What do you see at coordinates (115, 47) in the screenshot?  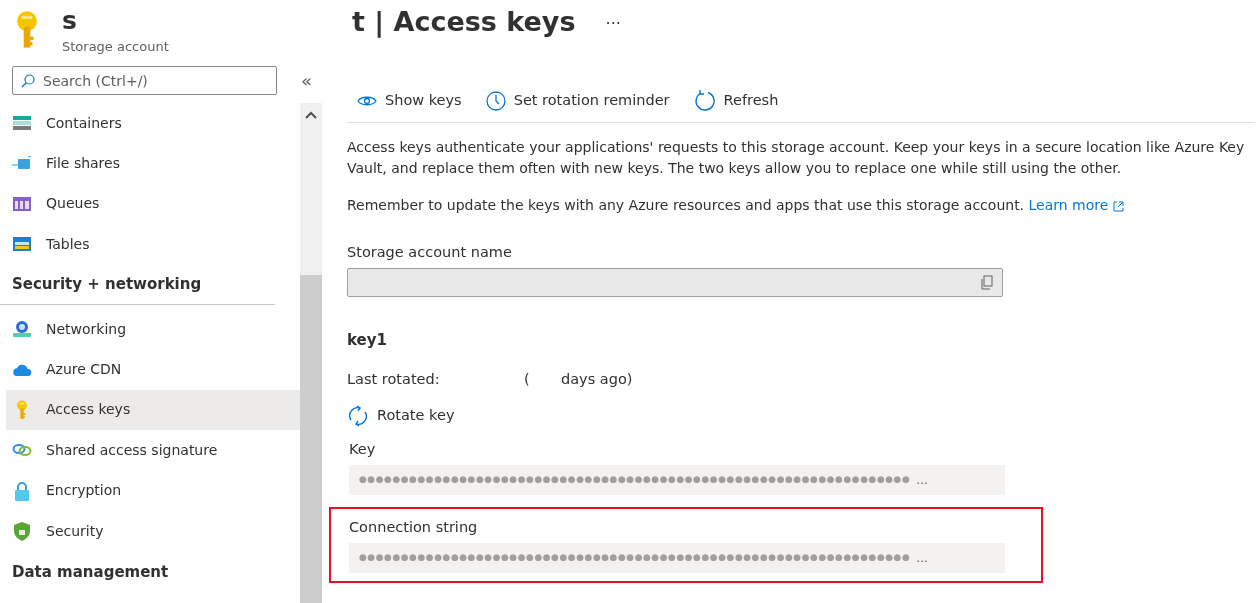 I see `resource-type: Storage account` at bounding box center [115, 47].